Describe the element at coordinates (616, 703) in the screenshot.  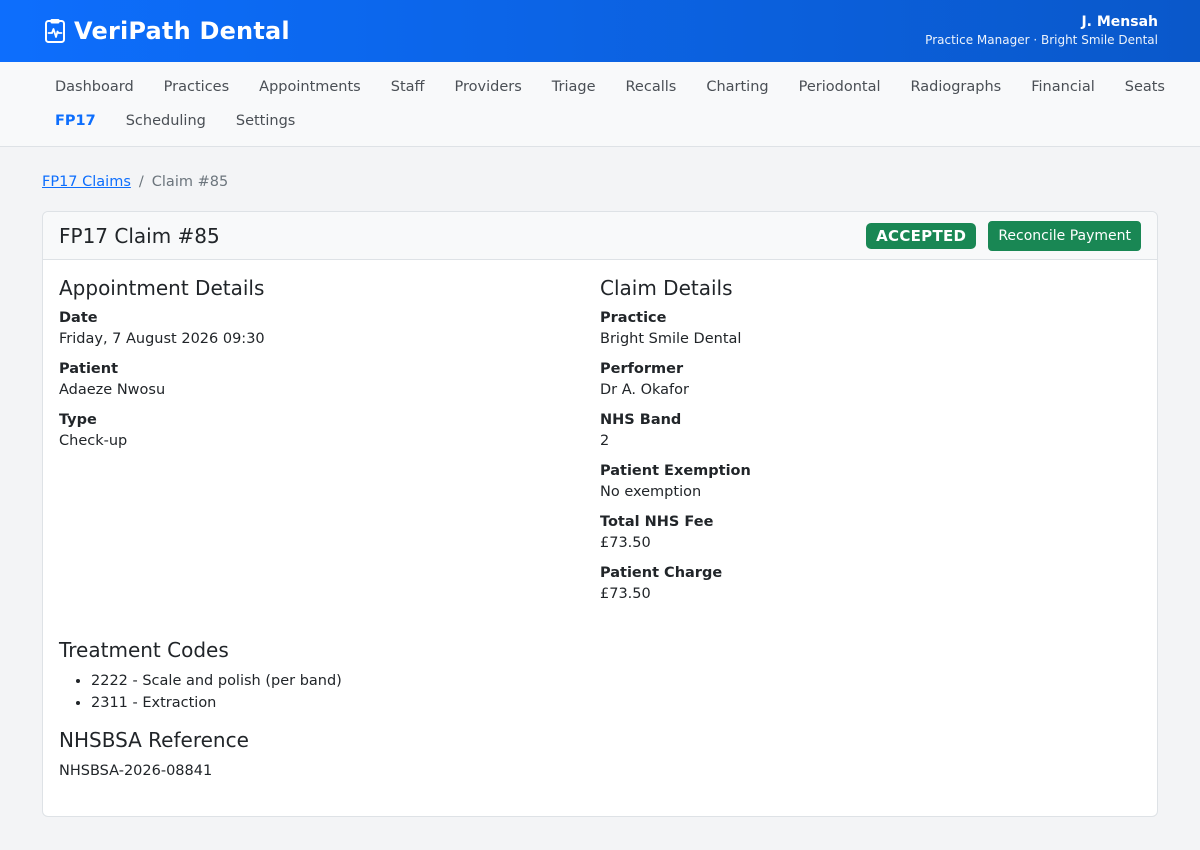
I see `list-item: 2311 - Extraction` at that location.